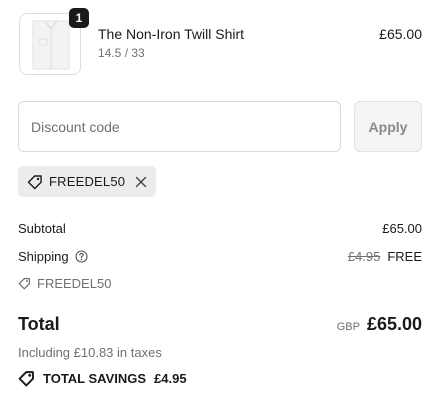 The height and width of the screenshot is (396, 441). What do you see at coordinates (51, 45) in the screenshot?
I see `shirt-image` at bounding box center [51, 45].